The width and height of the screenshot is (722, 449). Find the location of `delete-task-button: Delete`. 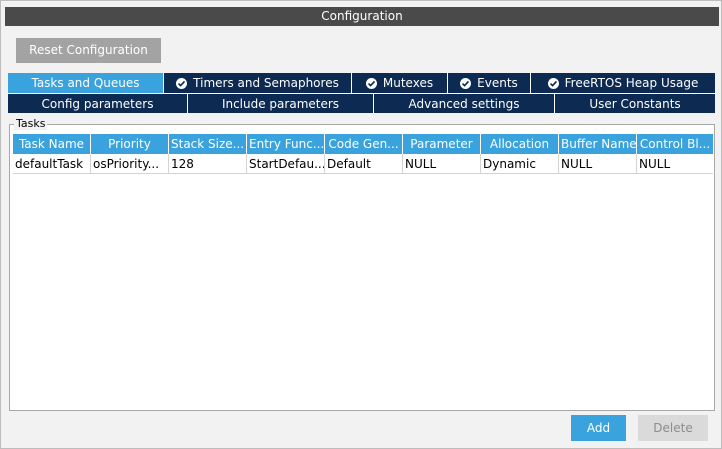

delete-task-button: Delete is located at coordinates (673, 428).